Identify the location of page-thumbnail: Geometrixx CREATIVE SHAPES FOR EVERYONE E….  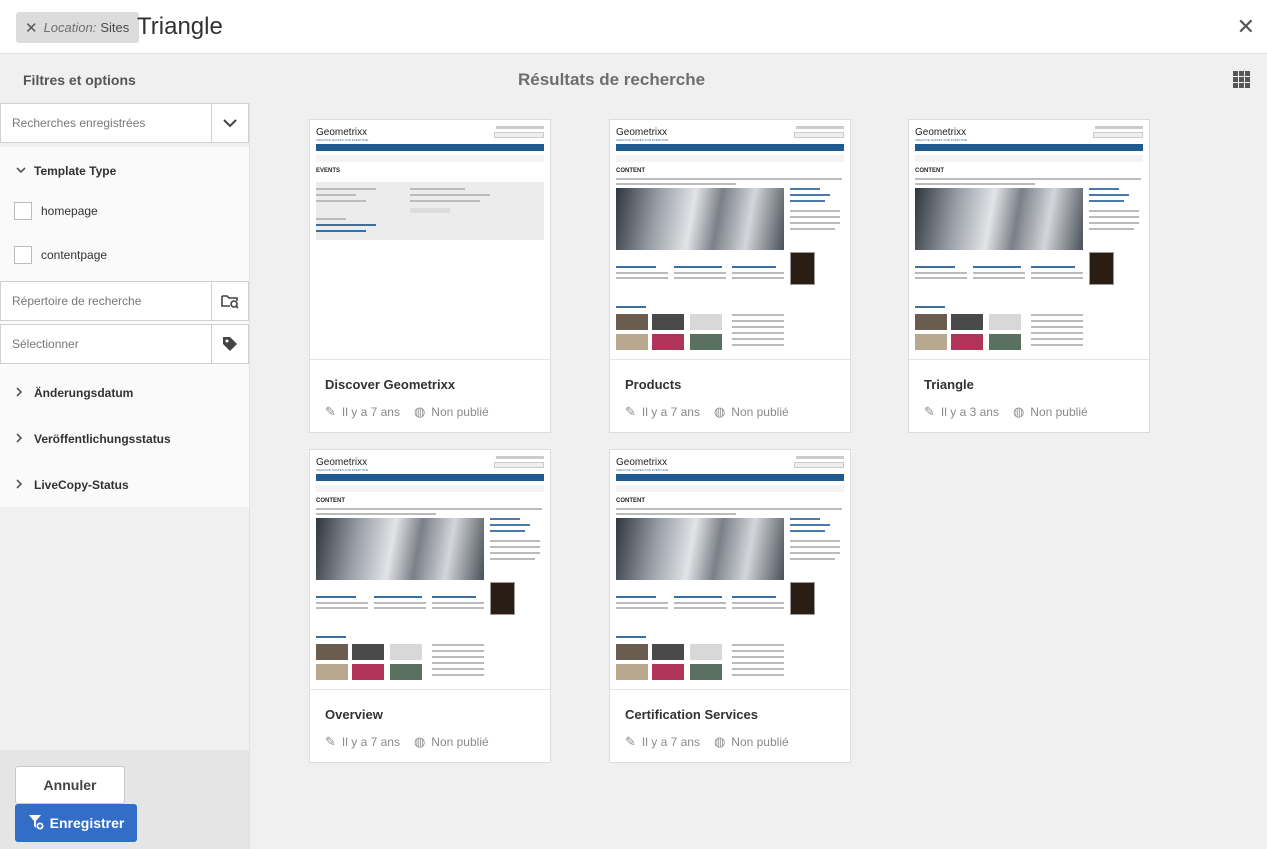
(430, 240).